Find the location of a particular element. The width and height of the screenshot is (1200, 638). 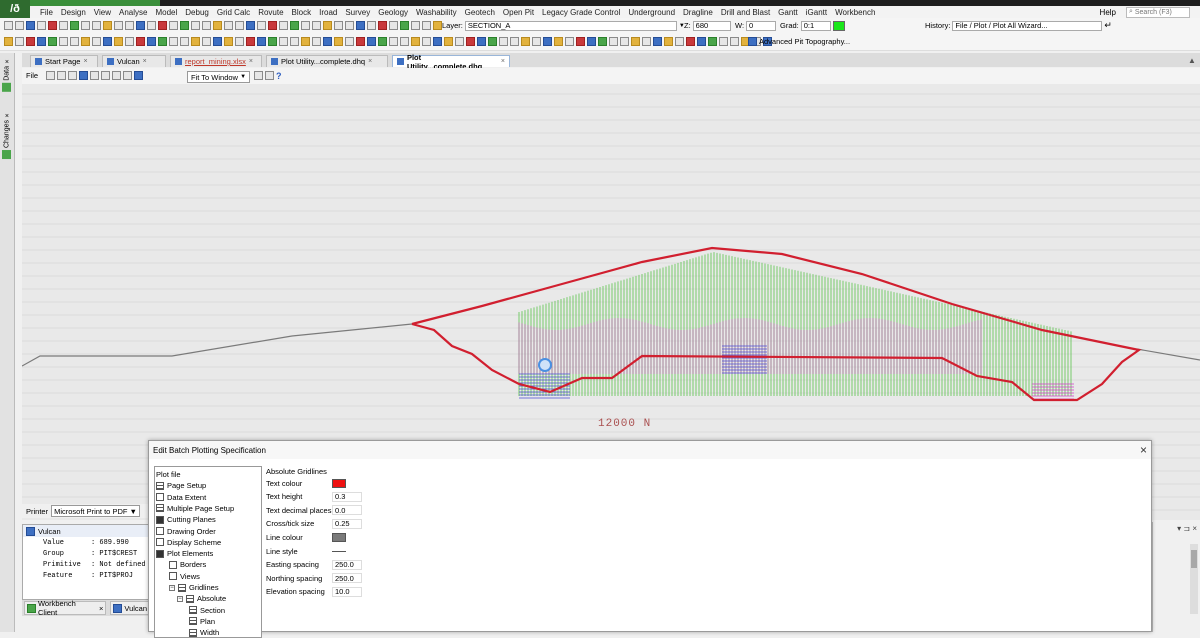

menu-item: Geotech is located at coordinates (480, 12).